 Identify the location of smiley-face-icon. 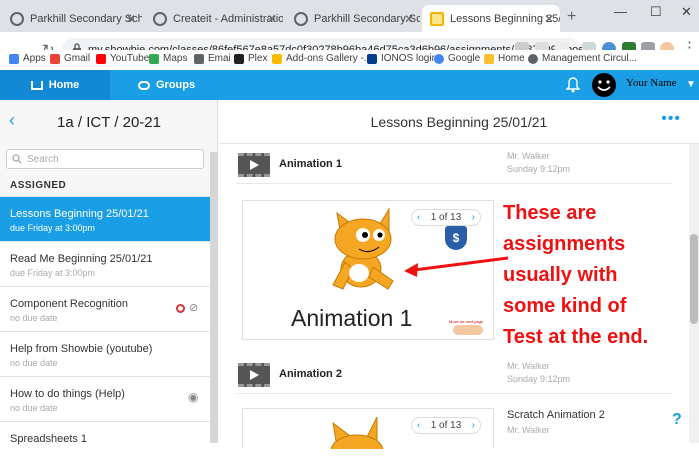
(604, 85).